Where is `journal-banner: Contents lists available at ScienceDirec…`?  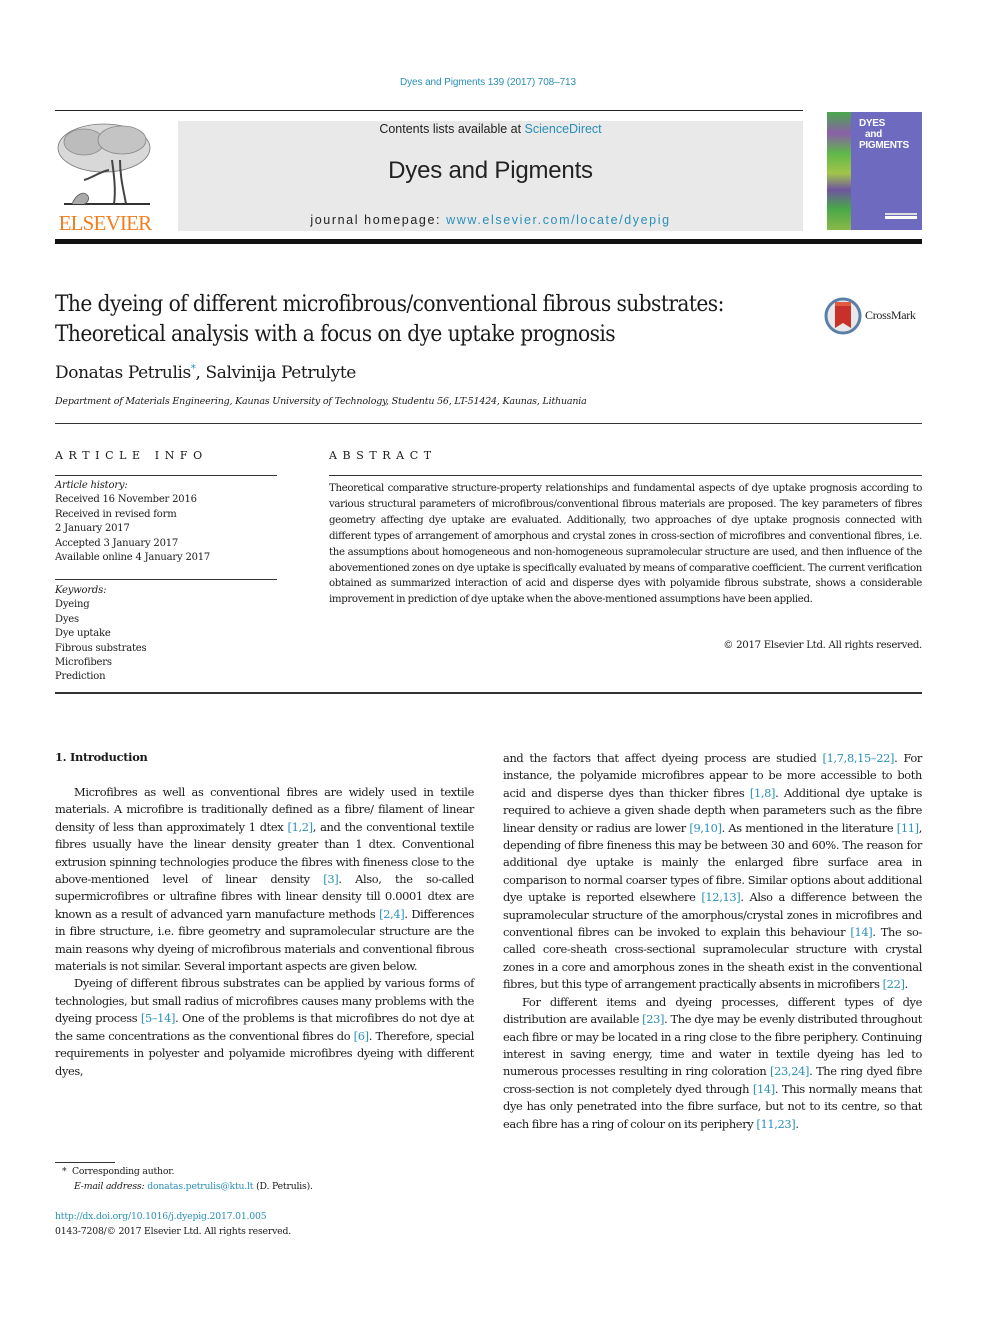
journal-banner: Contents lists available at ScienceDirec… is located at coordinates (490, 176).